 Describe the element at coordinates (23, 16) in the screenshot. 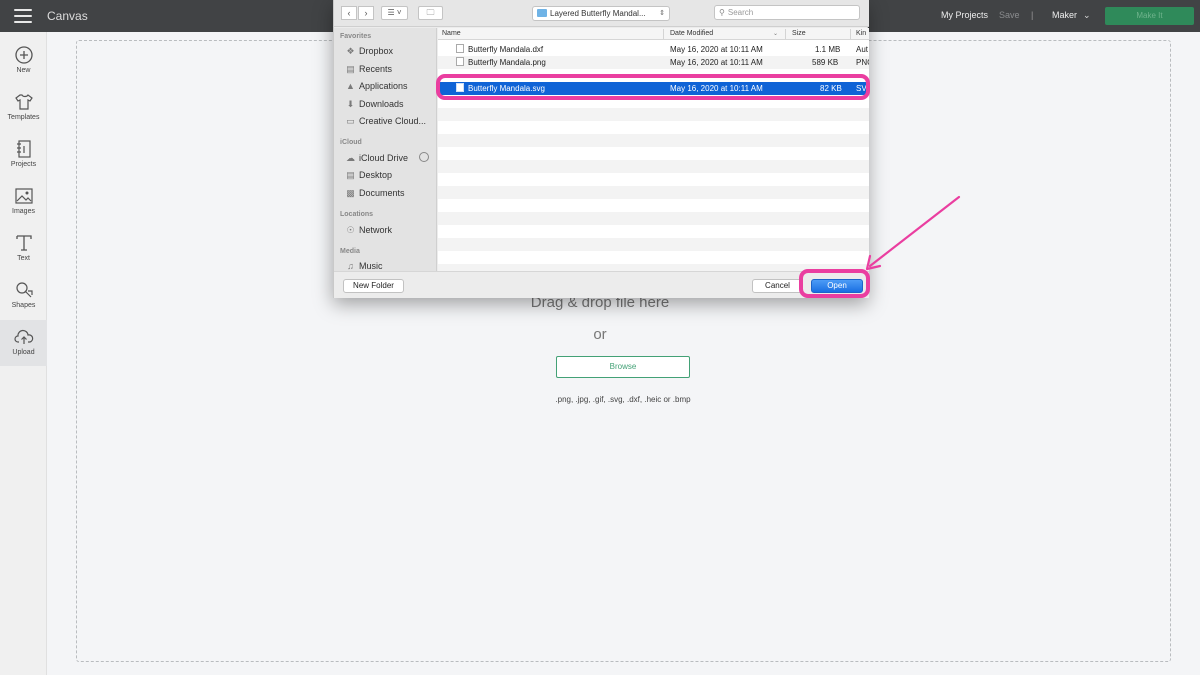

I see `hamburger-menu-icon` at that location.